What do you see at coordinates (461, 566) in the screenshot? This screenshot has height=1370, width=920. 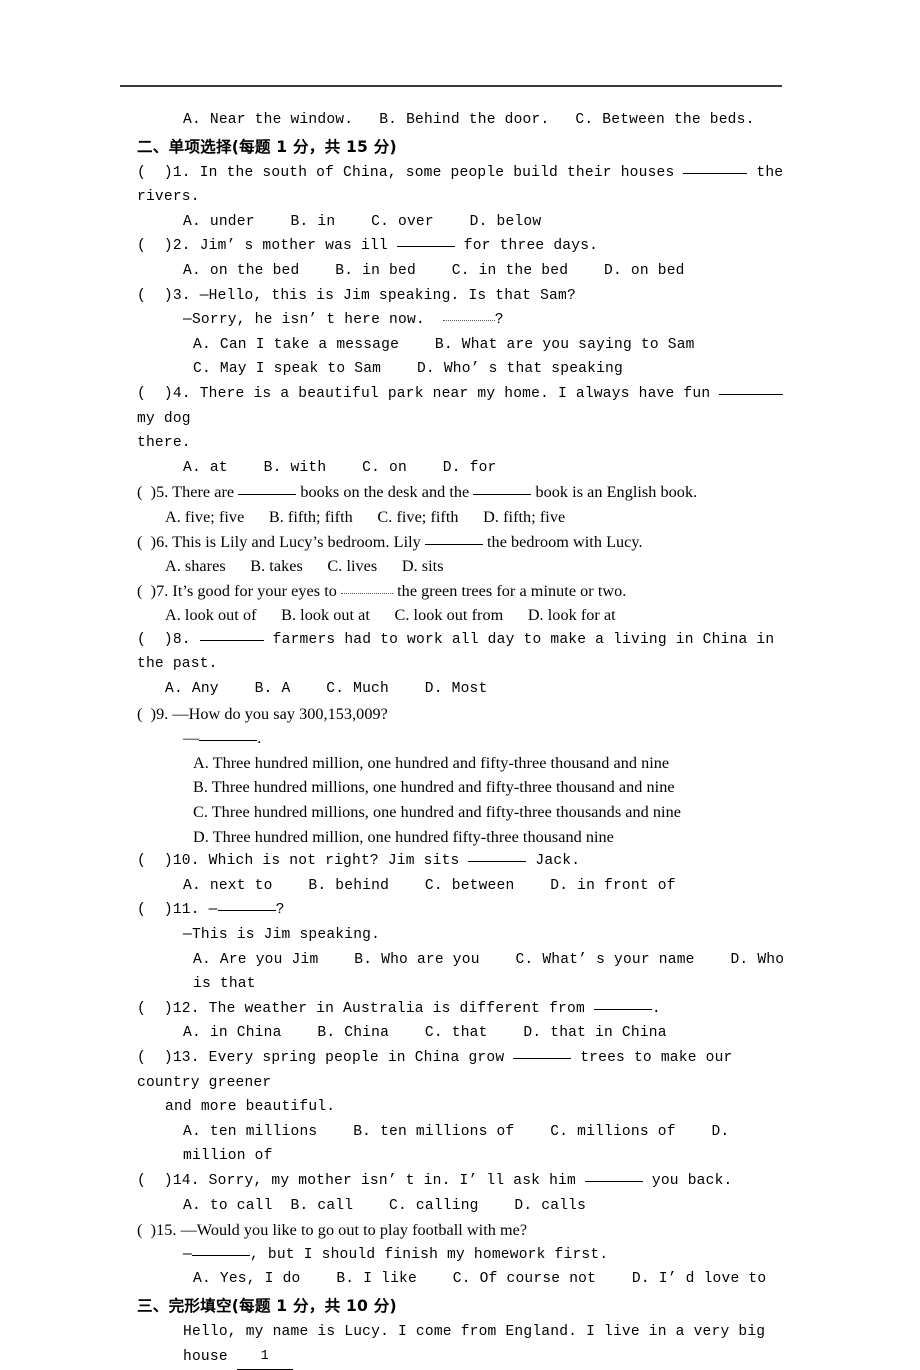 I see `question-6-options: A. shares B. takes C. lives D. sits` at bounding box center [461, 566].